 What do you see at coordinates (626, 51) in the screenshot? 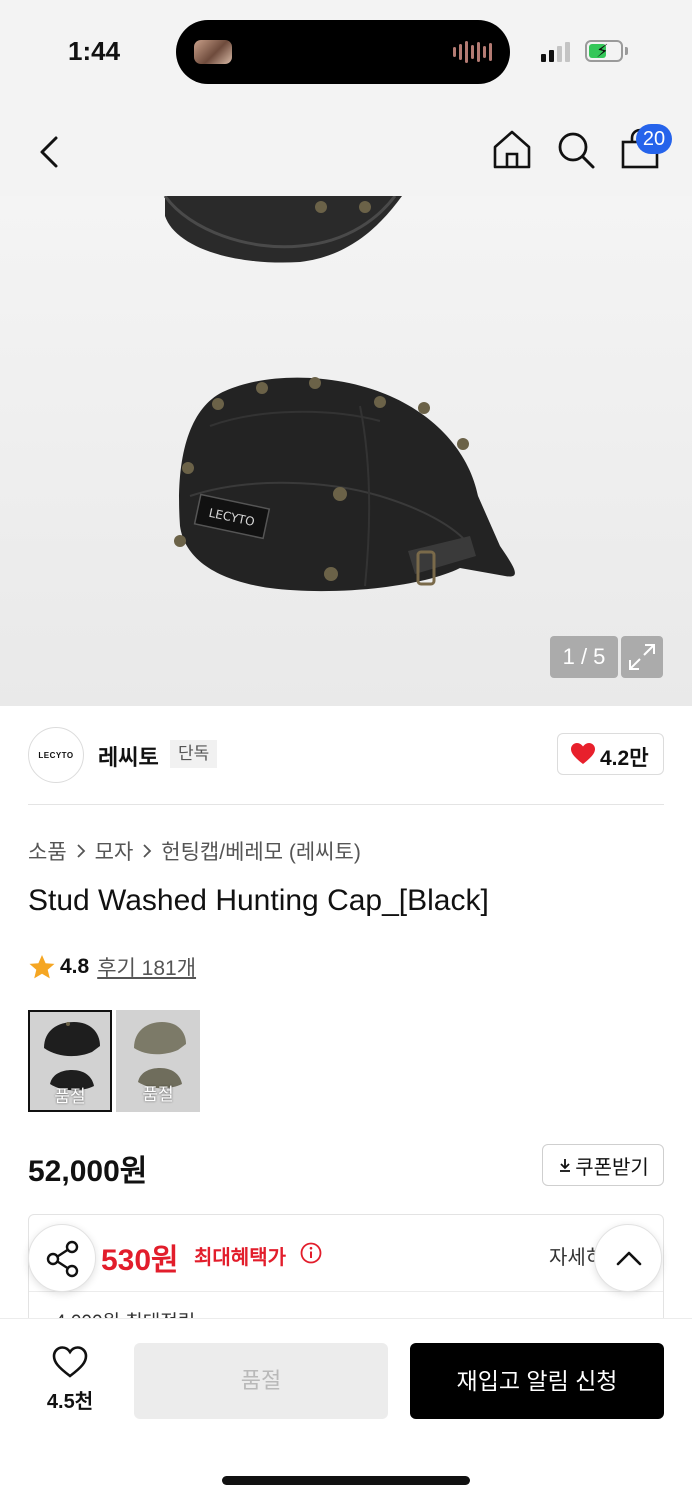
I see `battery-tip` at bounding box center [626, 51].